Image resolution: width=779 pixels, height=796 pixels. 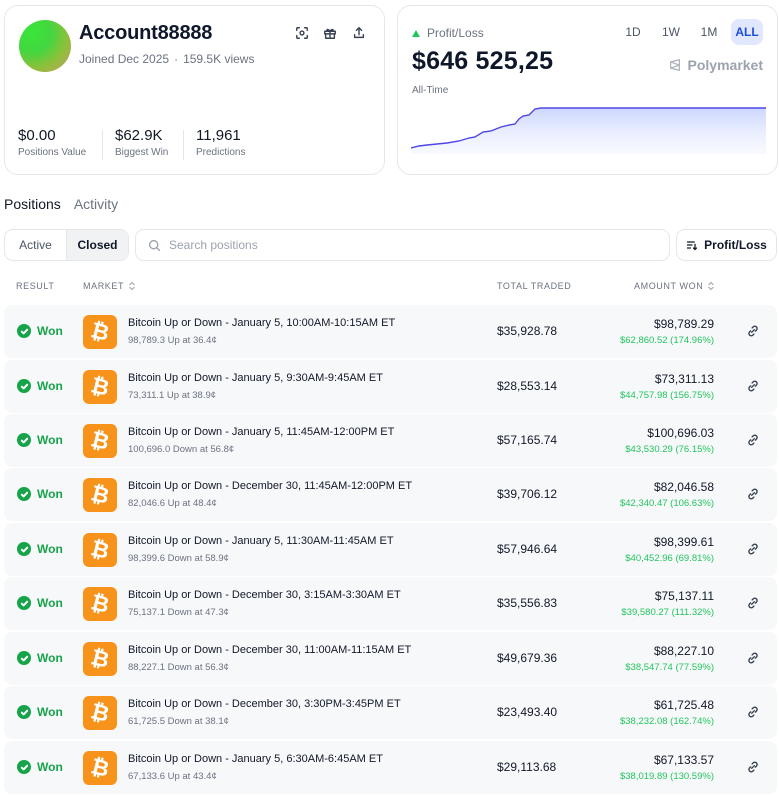 I want to click on range-tab-1d: 1D, so click(x=633, y=32).